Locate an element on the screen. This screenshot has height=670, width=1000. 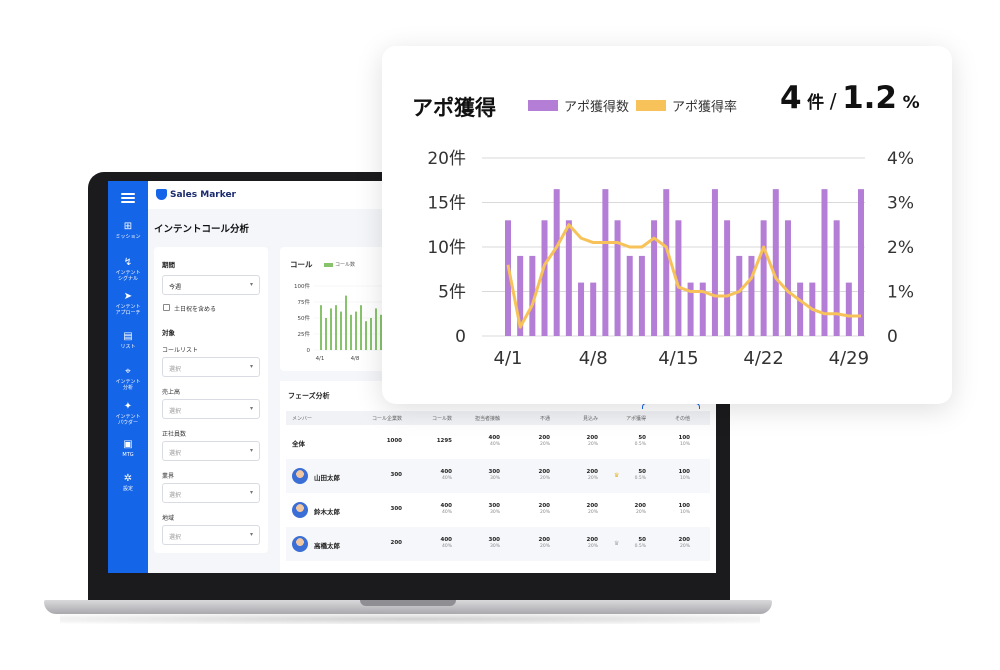
filter-label-3: 業界 is located at coordinates (168, 476).